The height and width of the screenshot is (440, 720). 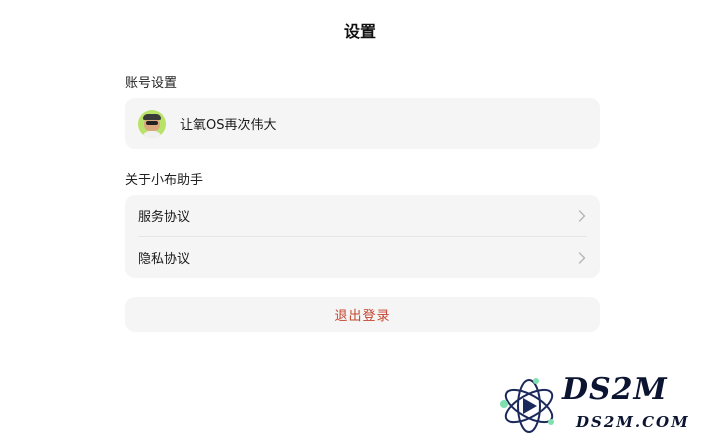 I want to click on watermark-logo: DS2M DS2M.COM, so click(x=606, y=405).